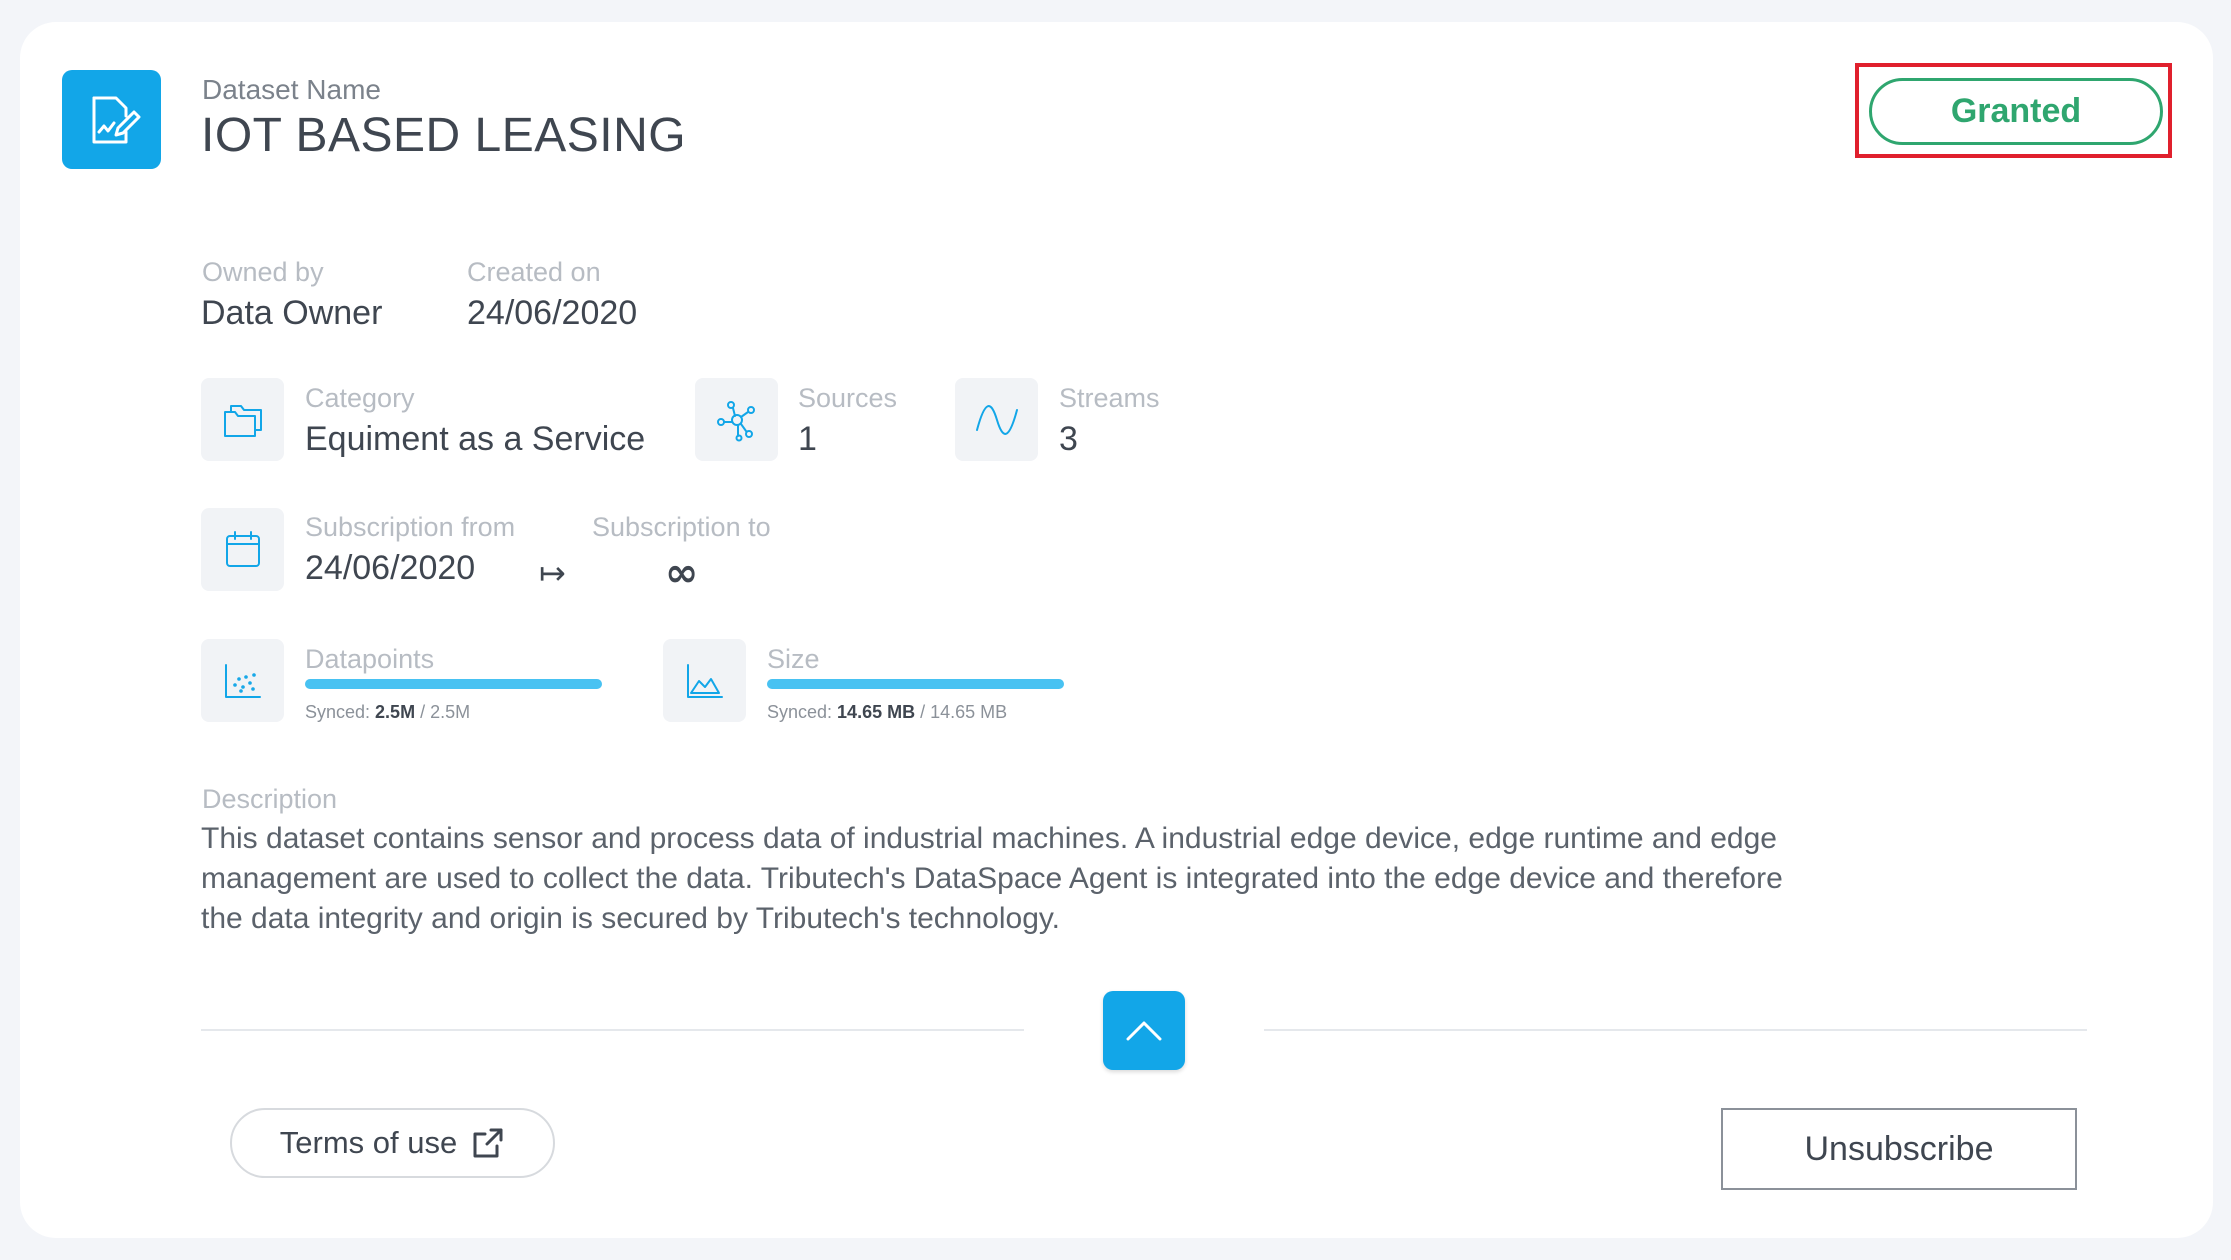 The width and height of the screenshot is (2231, 1260). Describe the element at coordinates (444, 135) in the screenshot. I see `dataset-name: IOT BASED LEASING` at that location.